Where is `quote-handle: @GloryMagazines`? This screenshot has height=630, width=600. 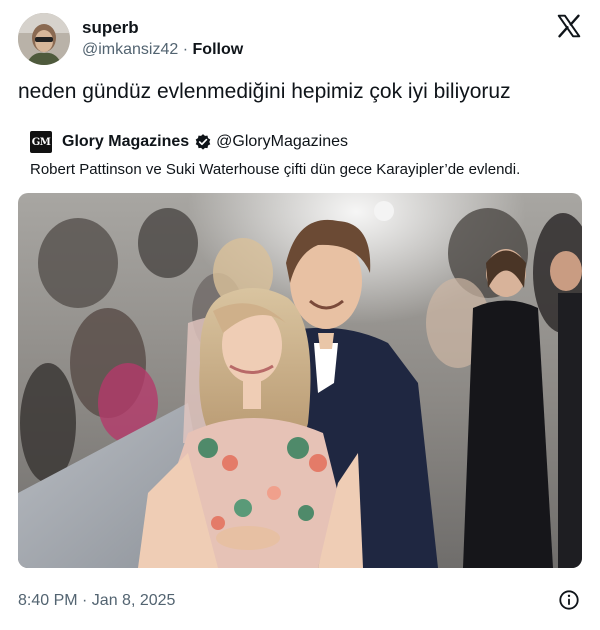 quote-handle: @GloryMagazines is located at coordinates (282, 142).